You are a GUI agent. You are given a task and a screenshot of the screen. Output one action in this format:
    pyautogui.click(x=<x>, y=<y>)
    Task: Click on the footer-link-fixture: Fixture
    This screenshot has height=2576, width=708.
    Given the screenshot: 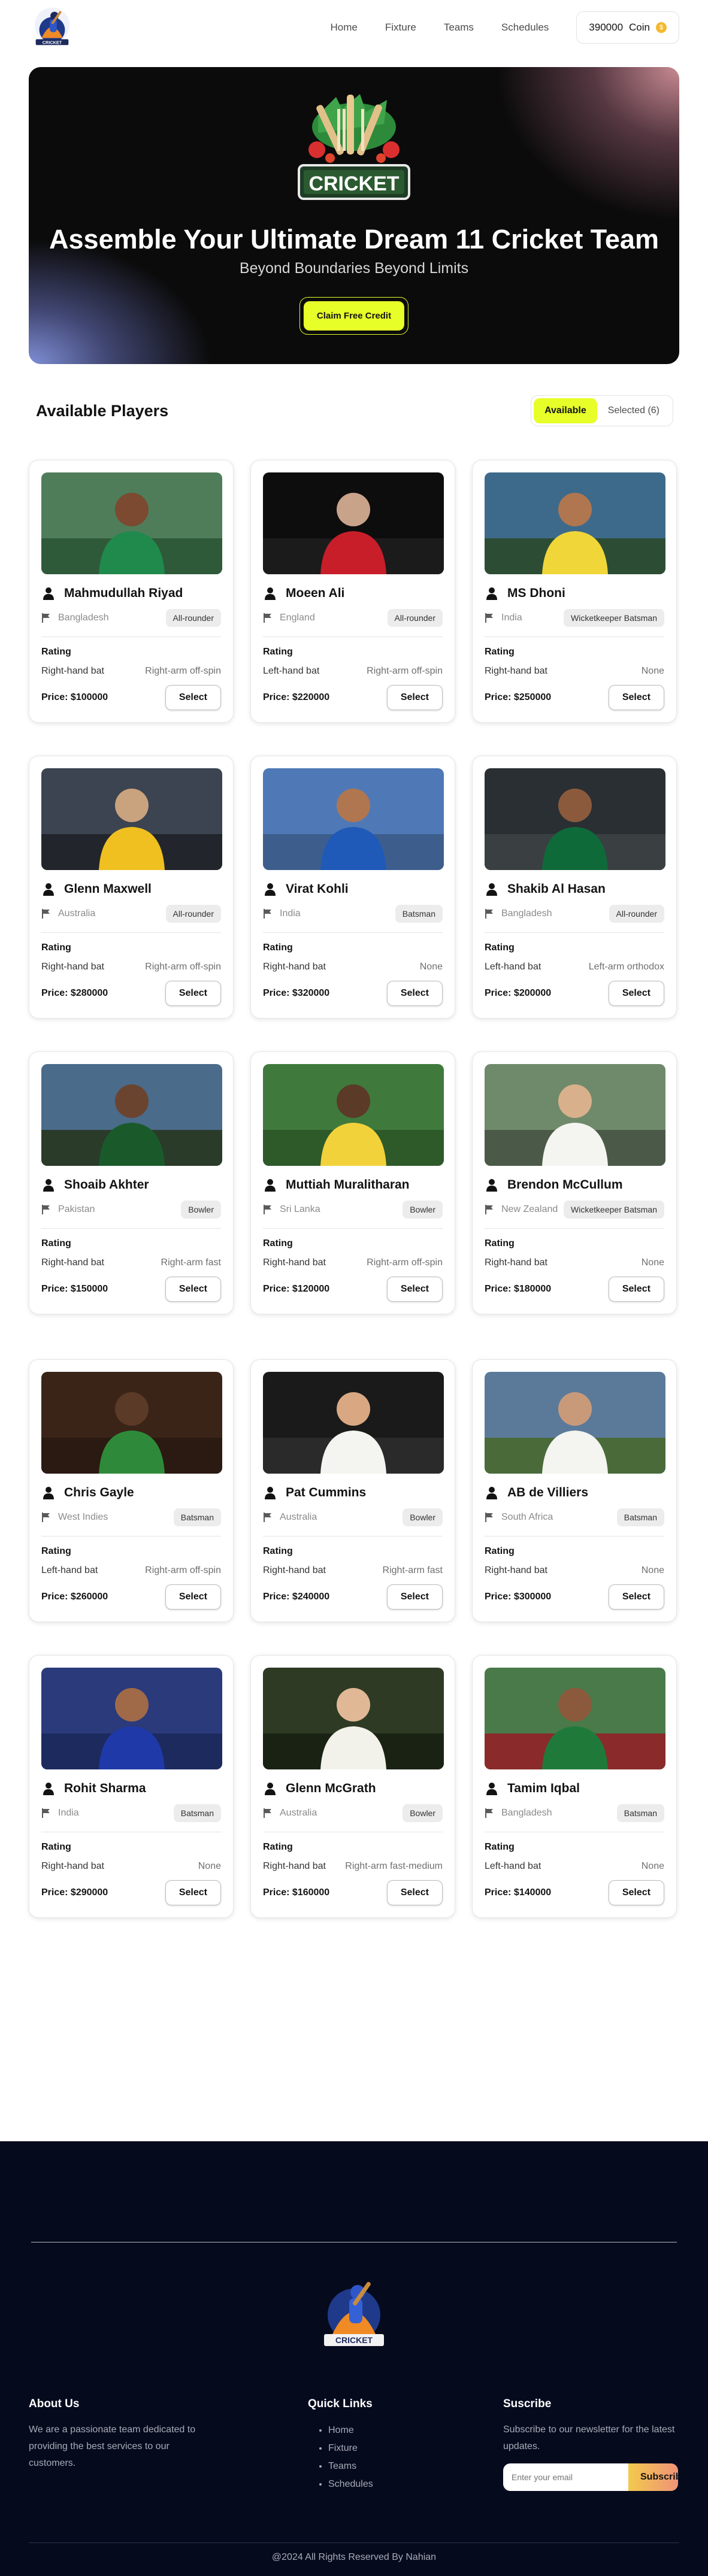 What is the action you would take?
    pyautogui.click(x=384, y=2448)
    